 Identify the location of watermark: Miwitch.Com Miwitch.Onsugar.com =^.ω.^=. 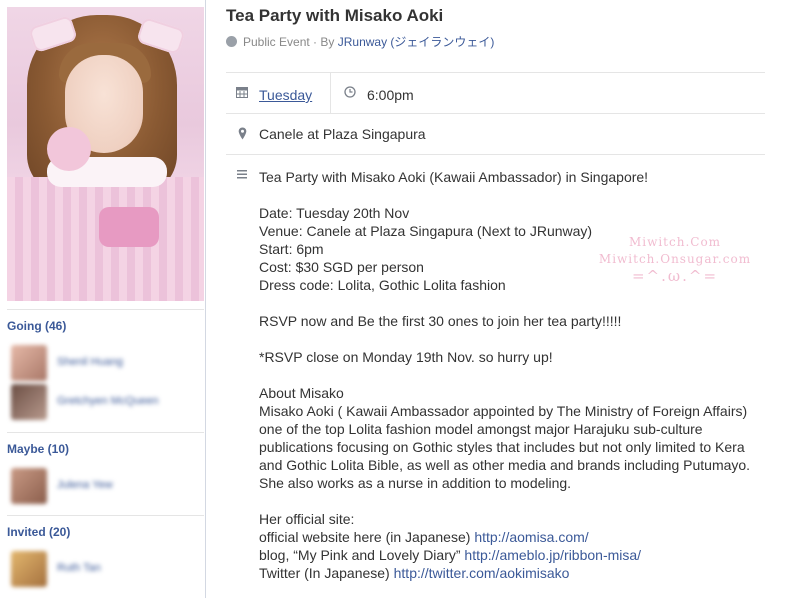
(675, 259).